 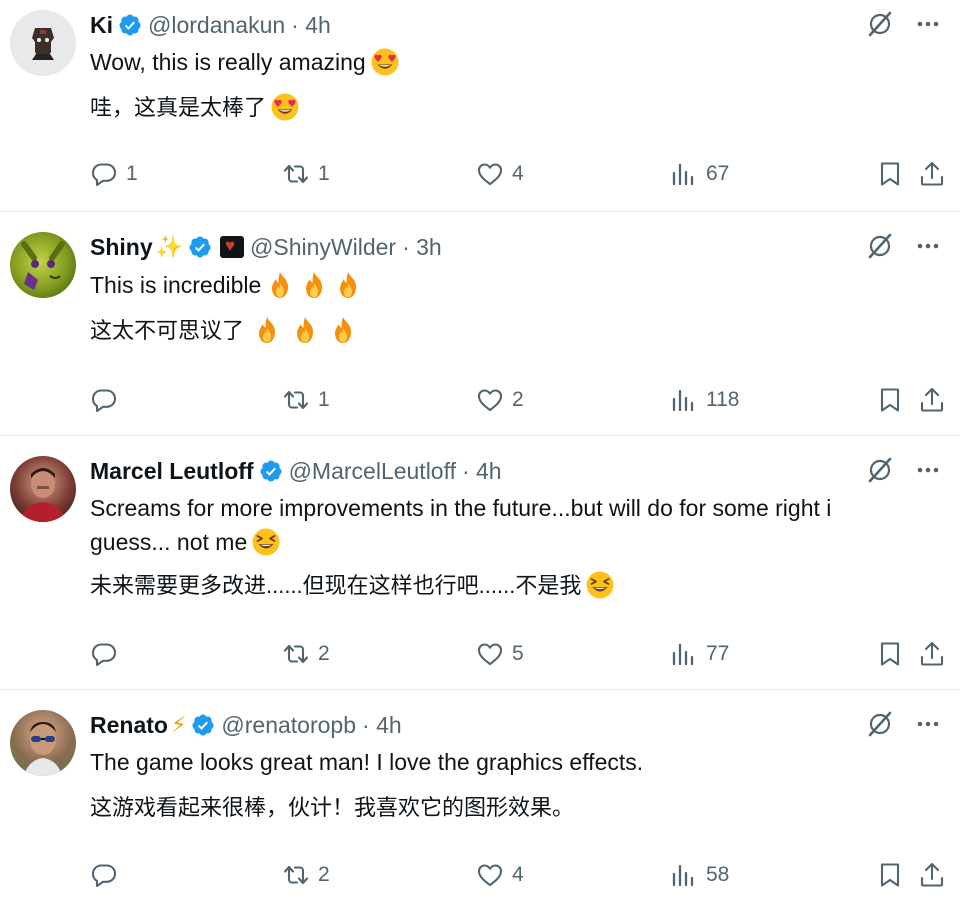 I want to click on reply-text-en-line2: guess... not me, so click(x=185, y=542).